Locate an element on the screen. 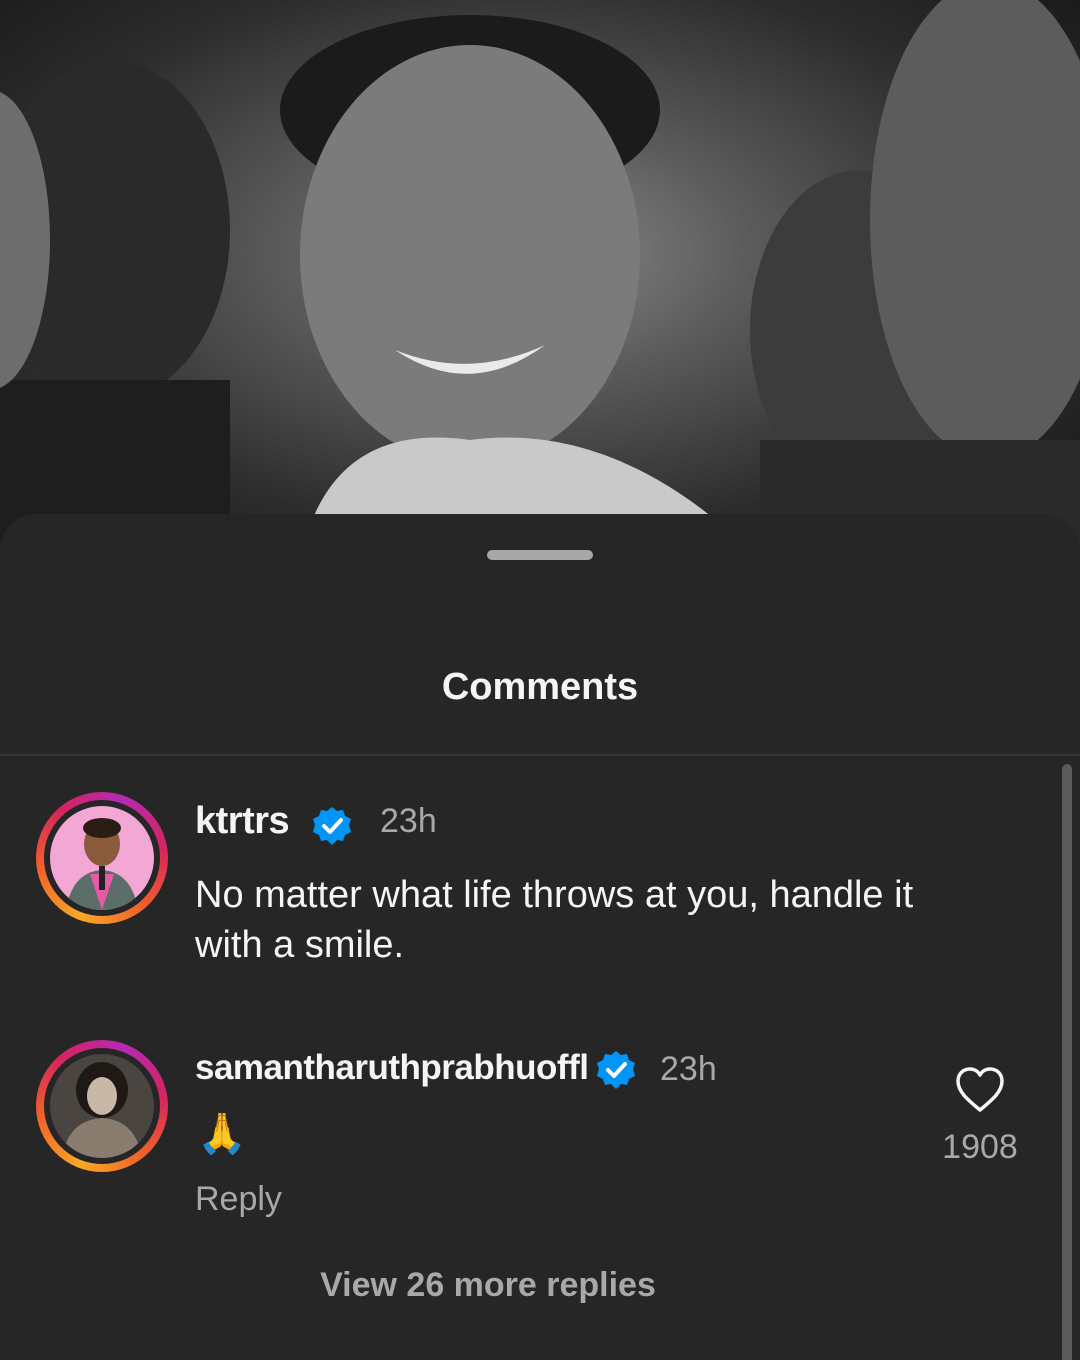 This screenshot has width=1080, height=1360. drag-handle is located at coordinates (540, 555).